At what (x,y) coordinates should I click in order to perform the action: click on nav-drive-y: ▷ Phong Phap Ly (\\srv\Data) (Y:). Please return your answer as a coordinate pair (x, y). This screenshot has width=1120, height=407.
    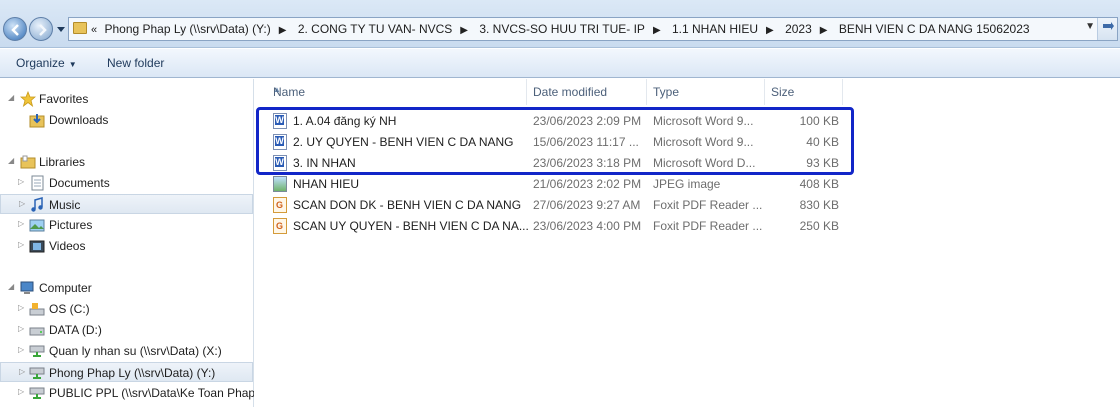
    Looking at the image, I should click on (126, 372).